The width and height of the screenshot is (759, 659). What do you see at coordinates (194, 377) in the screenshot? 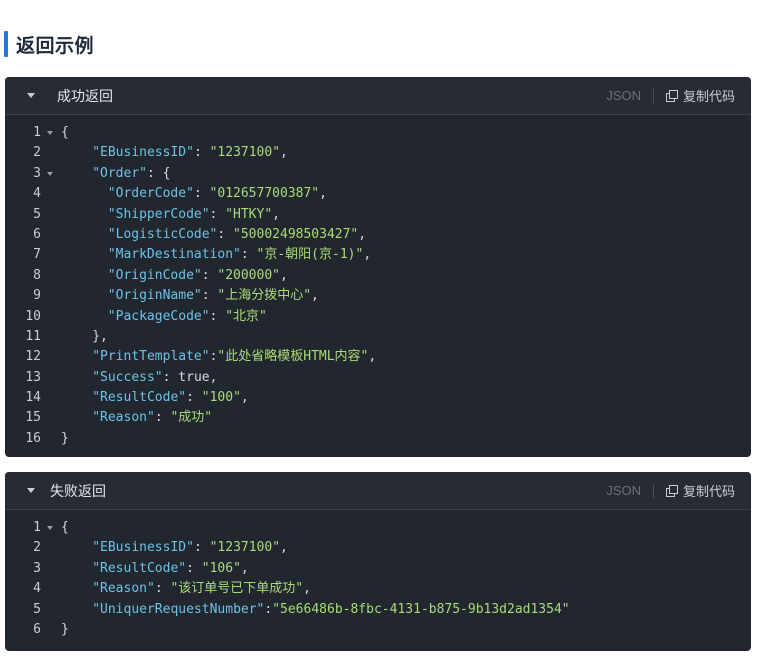
I see `code-token: true` at bounding box center [194, 377].